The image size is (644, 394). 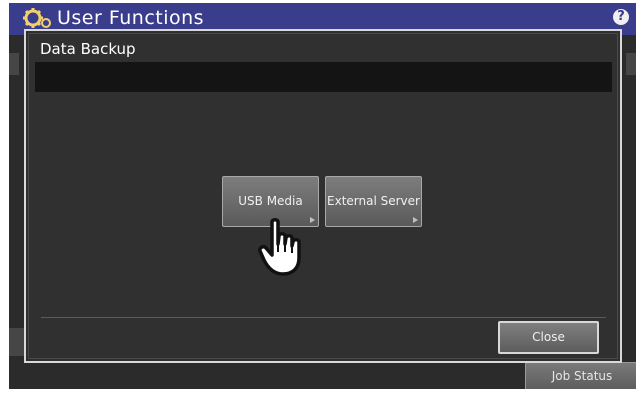 What do you see at coordinates (131, 18) in the screenshot?
I see `page-title: User Functions` at bounding box center [131, 18].